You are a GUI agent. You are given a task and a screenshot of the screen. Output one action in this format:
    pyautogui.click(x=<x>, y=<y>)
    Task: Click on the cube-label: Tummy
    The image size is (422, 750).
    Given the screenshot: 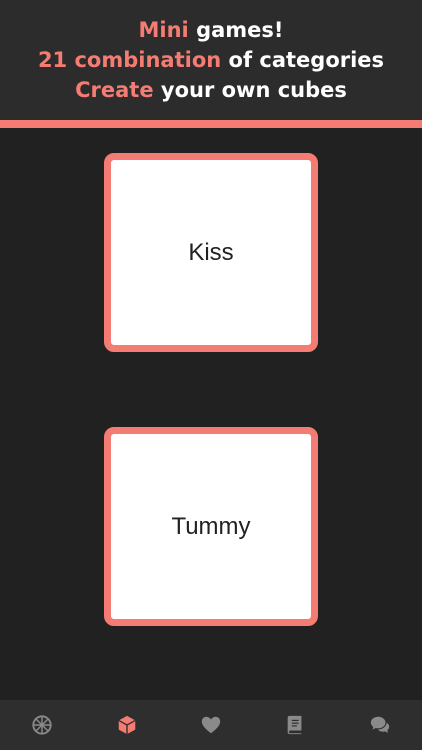 What is the action you would take?
    pyautogui.click(x=211, y=526)
    